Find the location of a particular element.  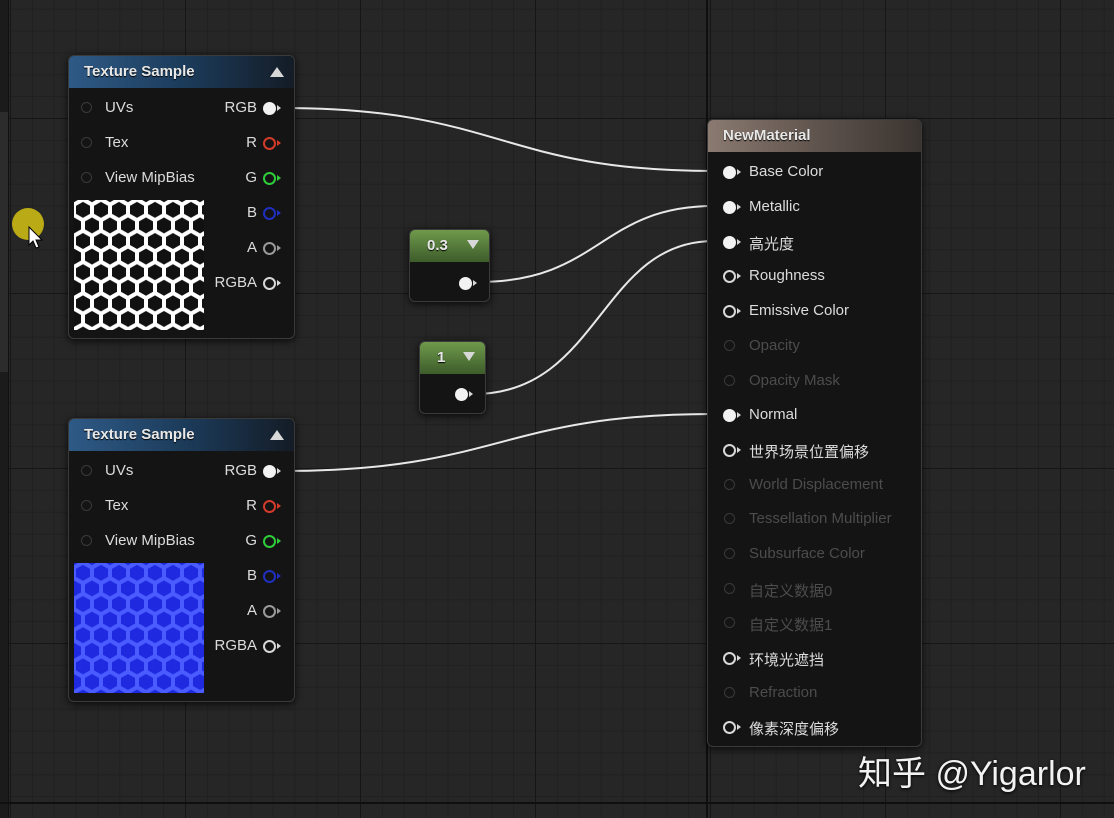

material-input-normal: Normal is located at coordinates (814, 415).